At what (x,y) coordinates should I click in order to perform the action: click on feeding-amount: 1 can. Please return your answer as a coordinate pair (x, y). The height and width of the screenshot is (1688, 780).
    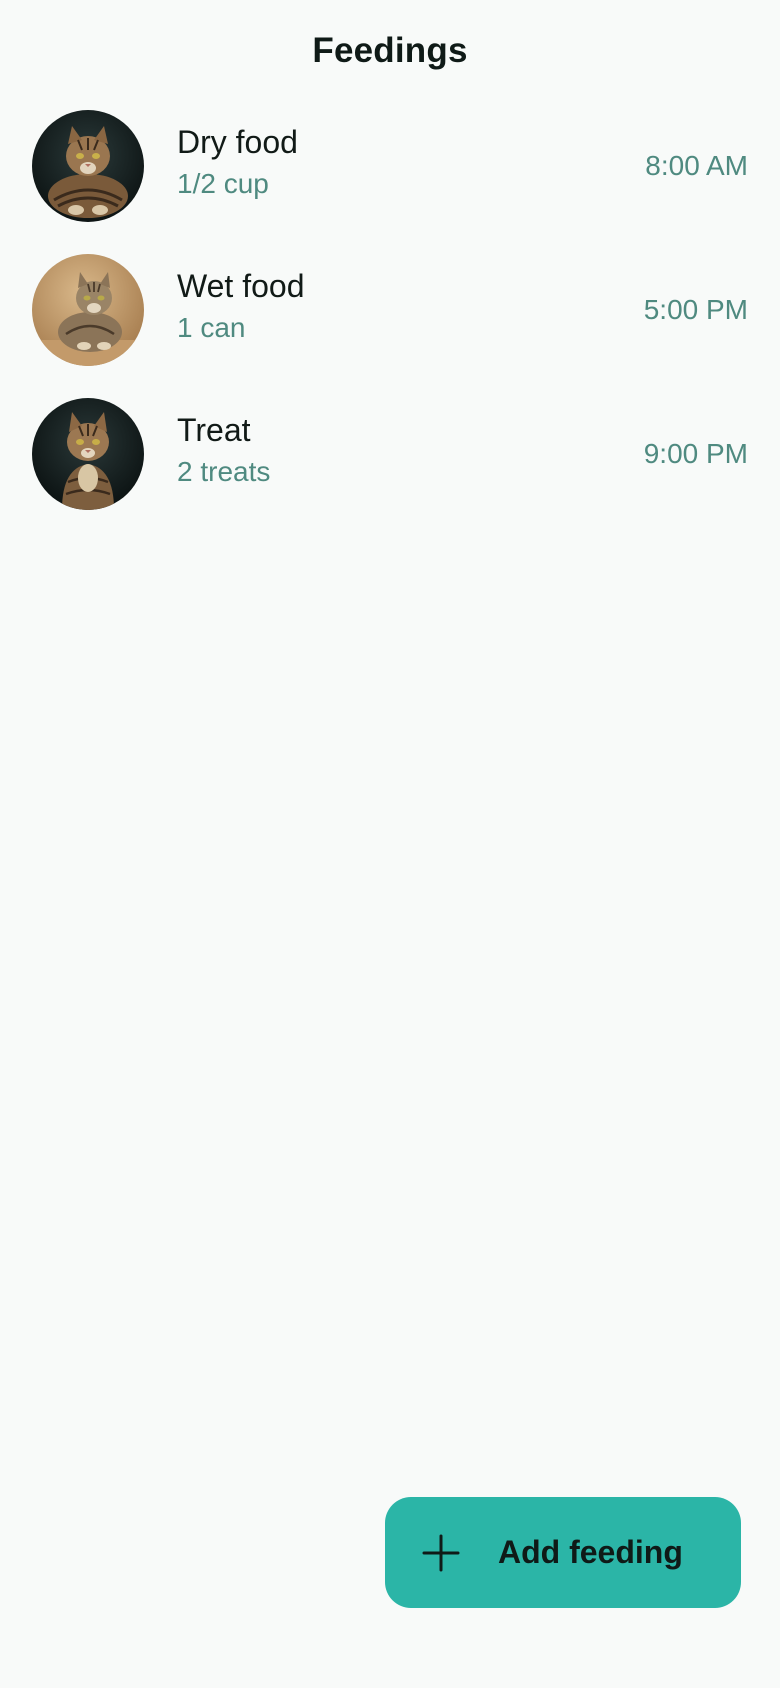
    Looking at the image, I should click on (211, 327).